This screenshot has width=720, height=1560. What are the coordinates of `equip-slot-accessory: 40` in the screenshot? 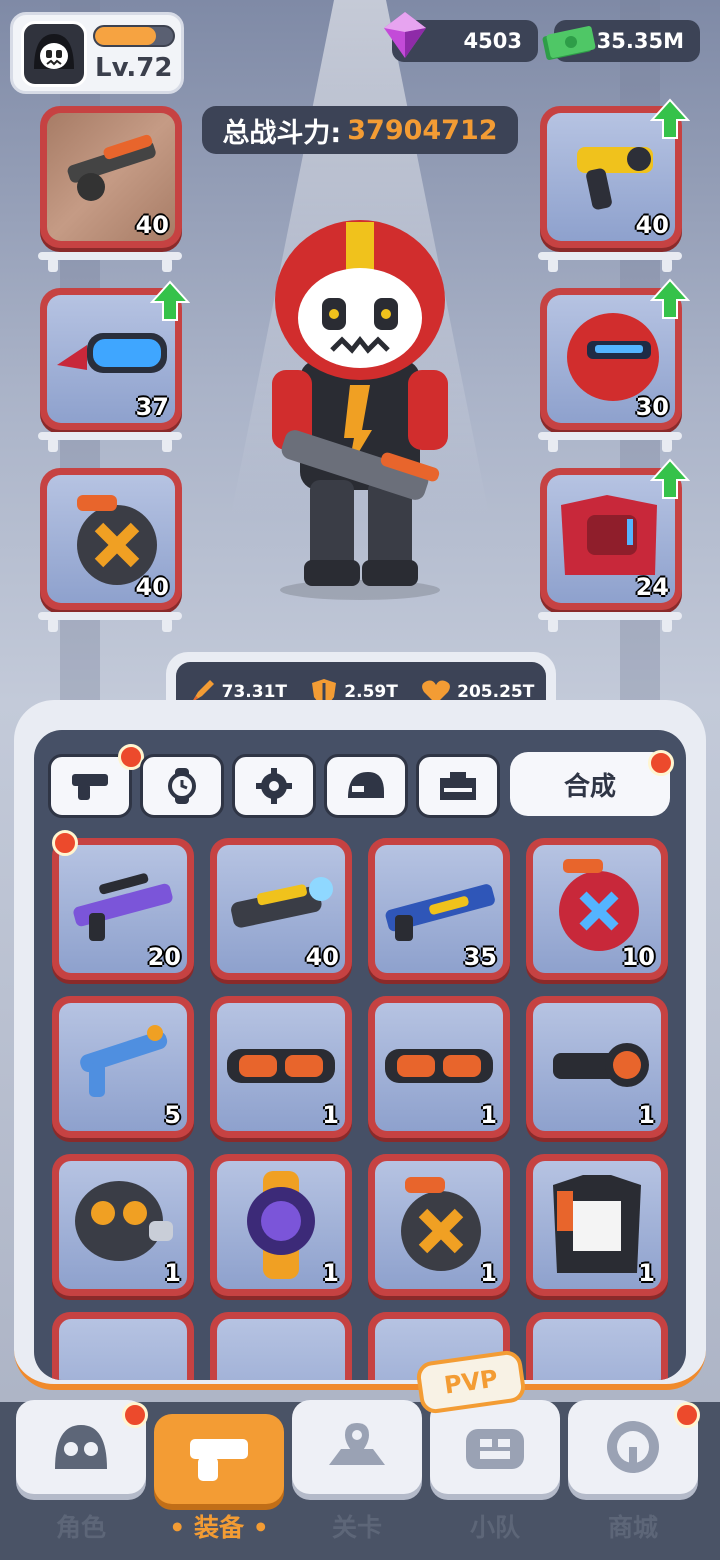 It's located at (111, 539).